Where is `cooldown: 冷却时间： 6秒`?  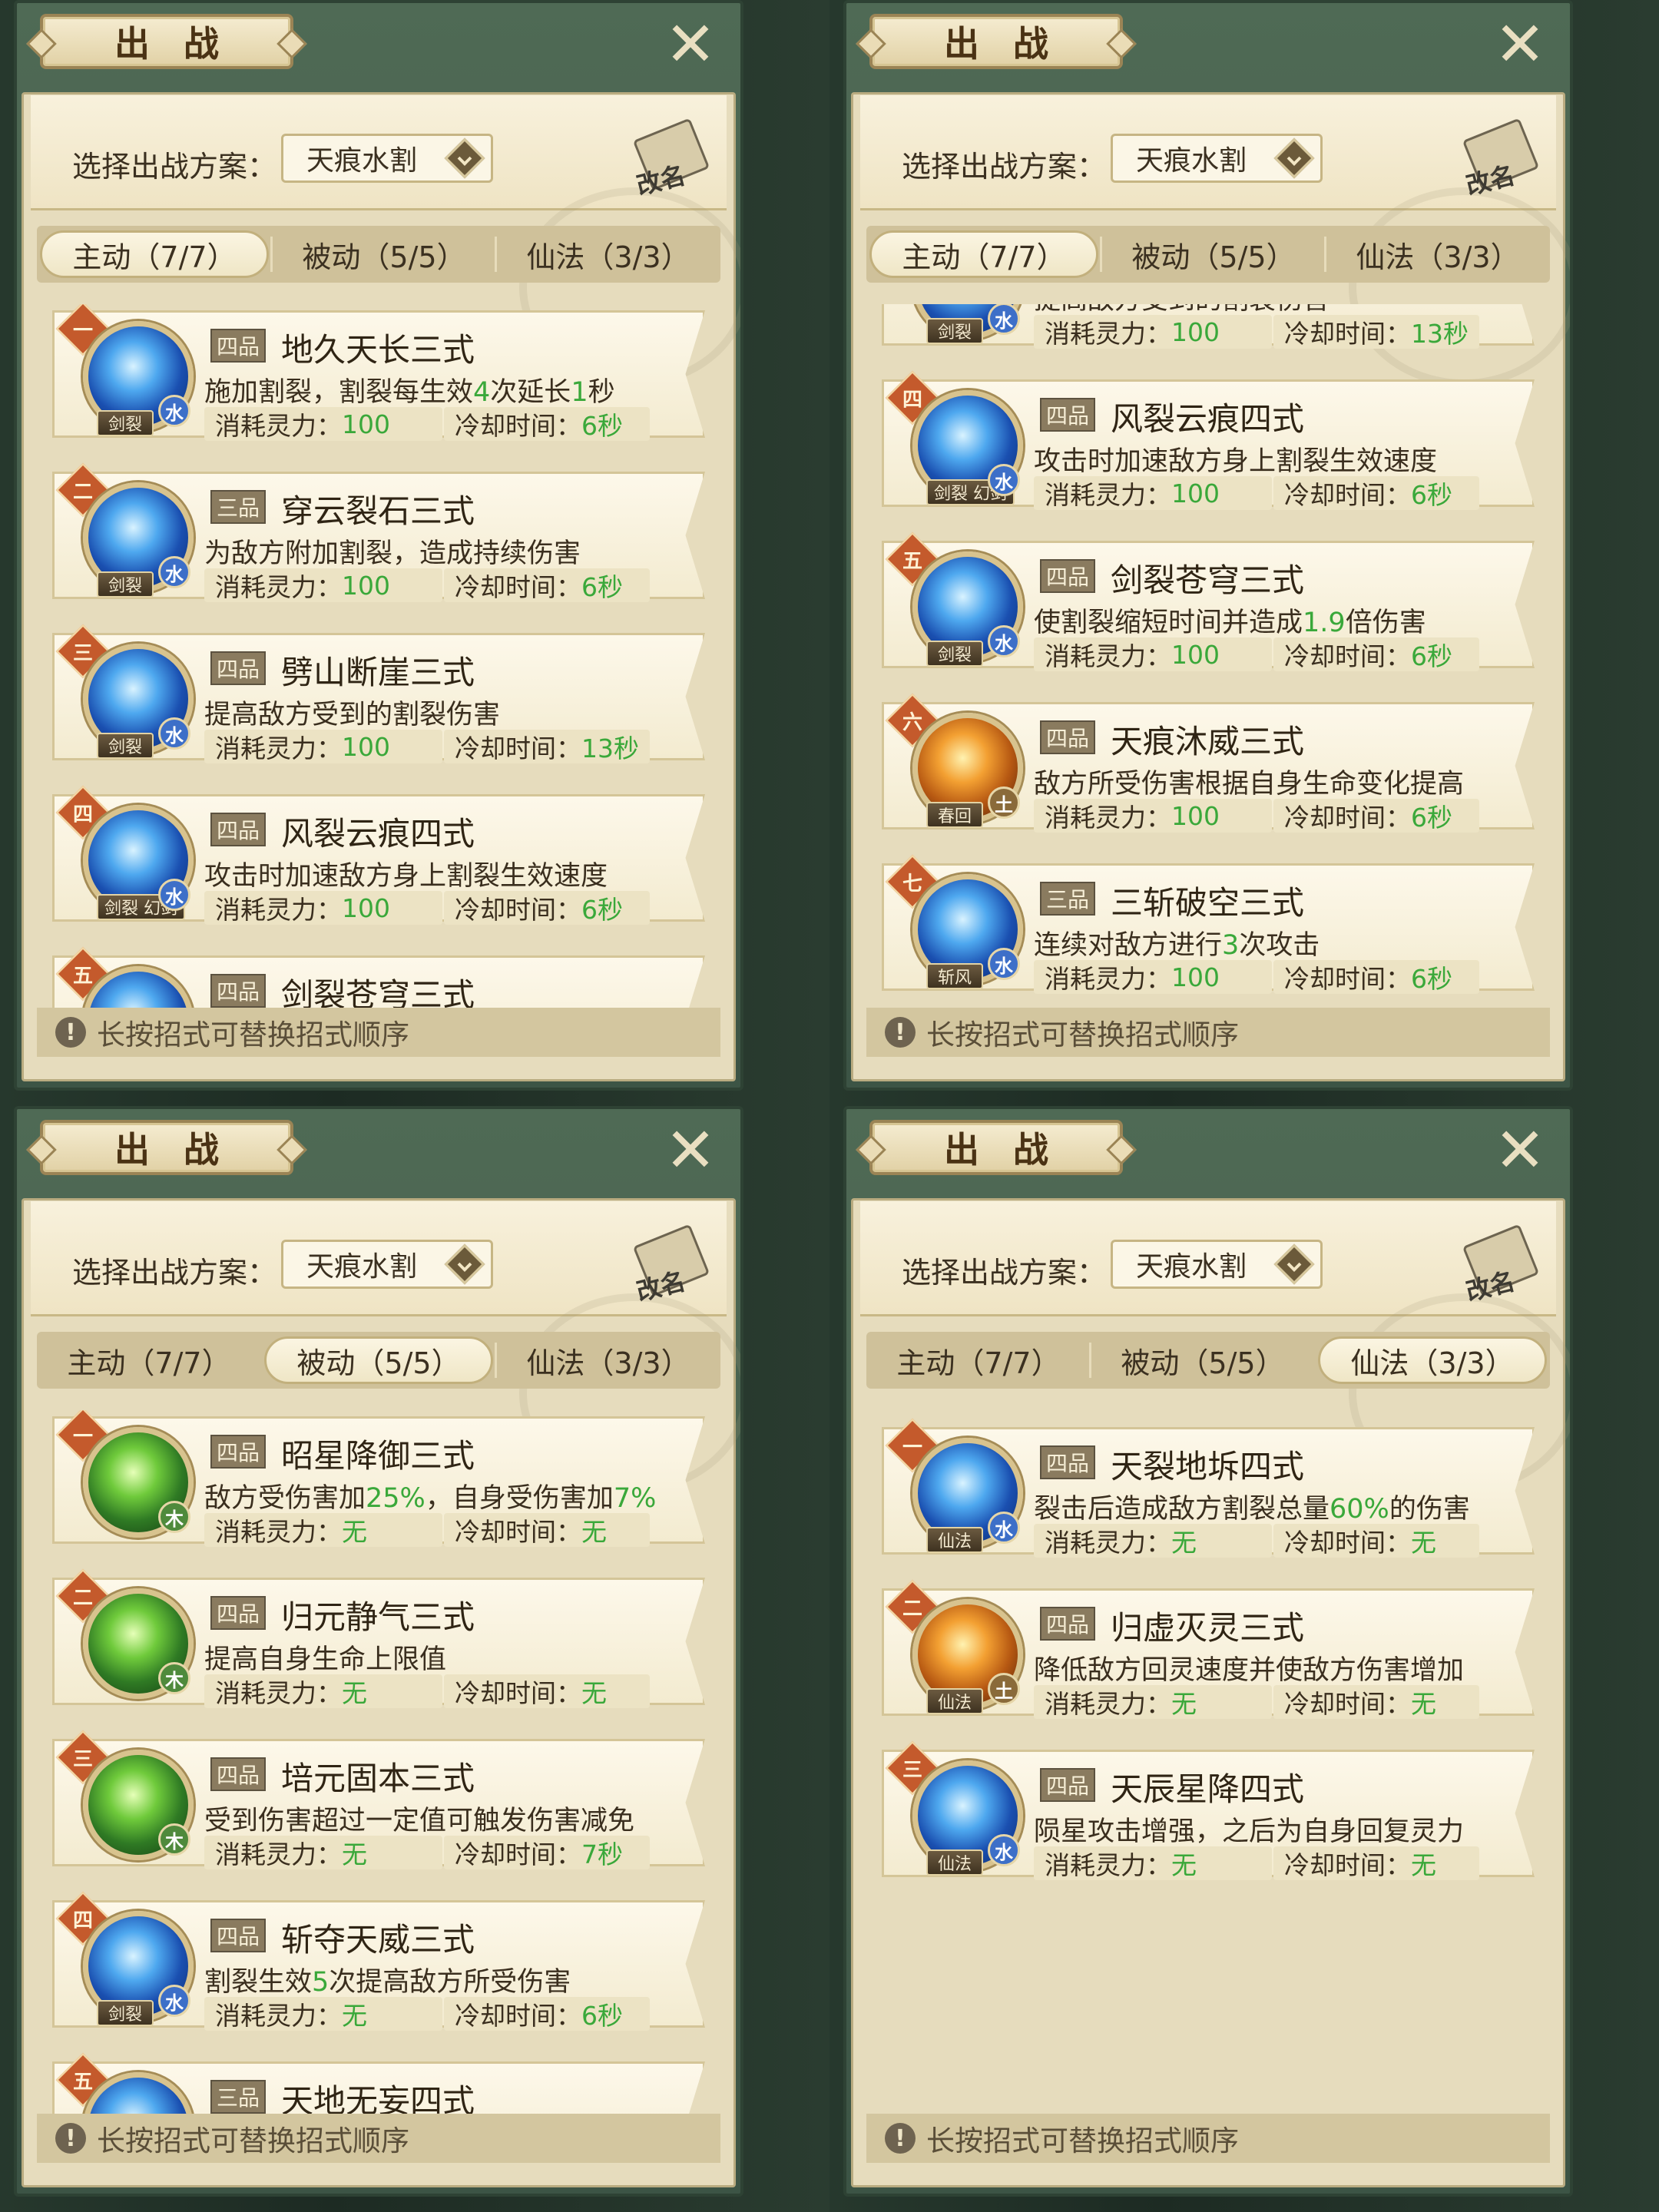
cooldown: 冷却时间： 6秒 is located at coordinates (547, 424).